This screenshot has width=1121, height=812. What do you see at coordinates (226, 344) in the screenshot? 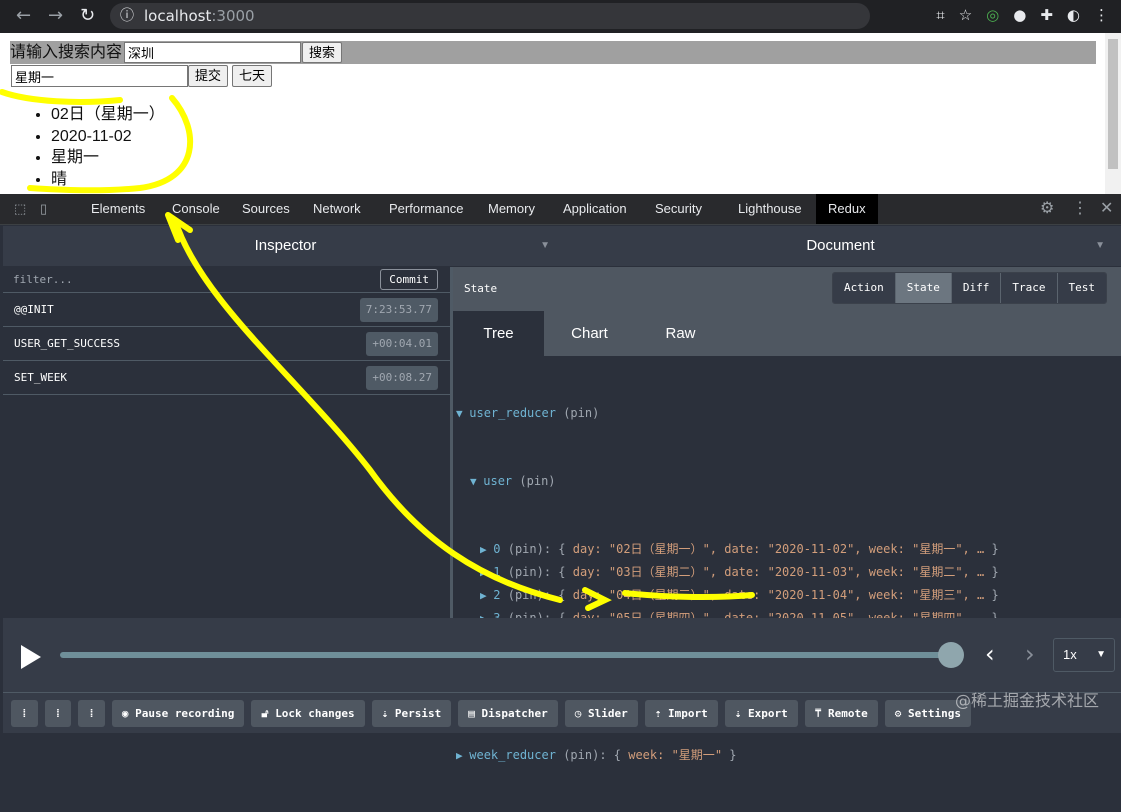
I see `action-item: USER_GET_SUCCESS +00:04.01` at bounding box center [226, 344].